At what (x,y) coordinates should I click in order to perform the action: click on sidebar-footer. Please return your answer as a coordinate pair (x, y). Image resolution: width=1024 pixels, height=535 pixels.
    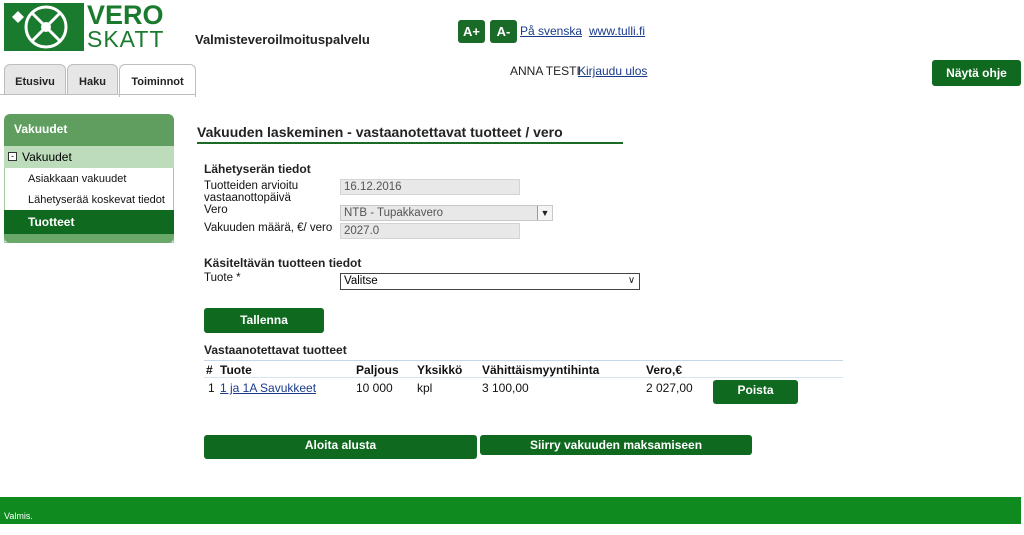
    Looking at the image, I should click on (89, 238).